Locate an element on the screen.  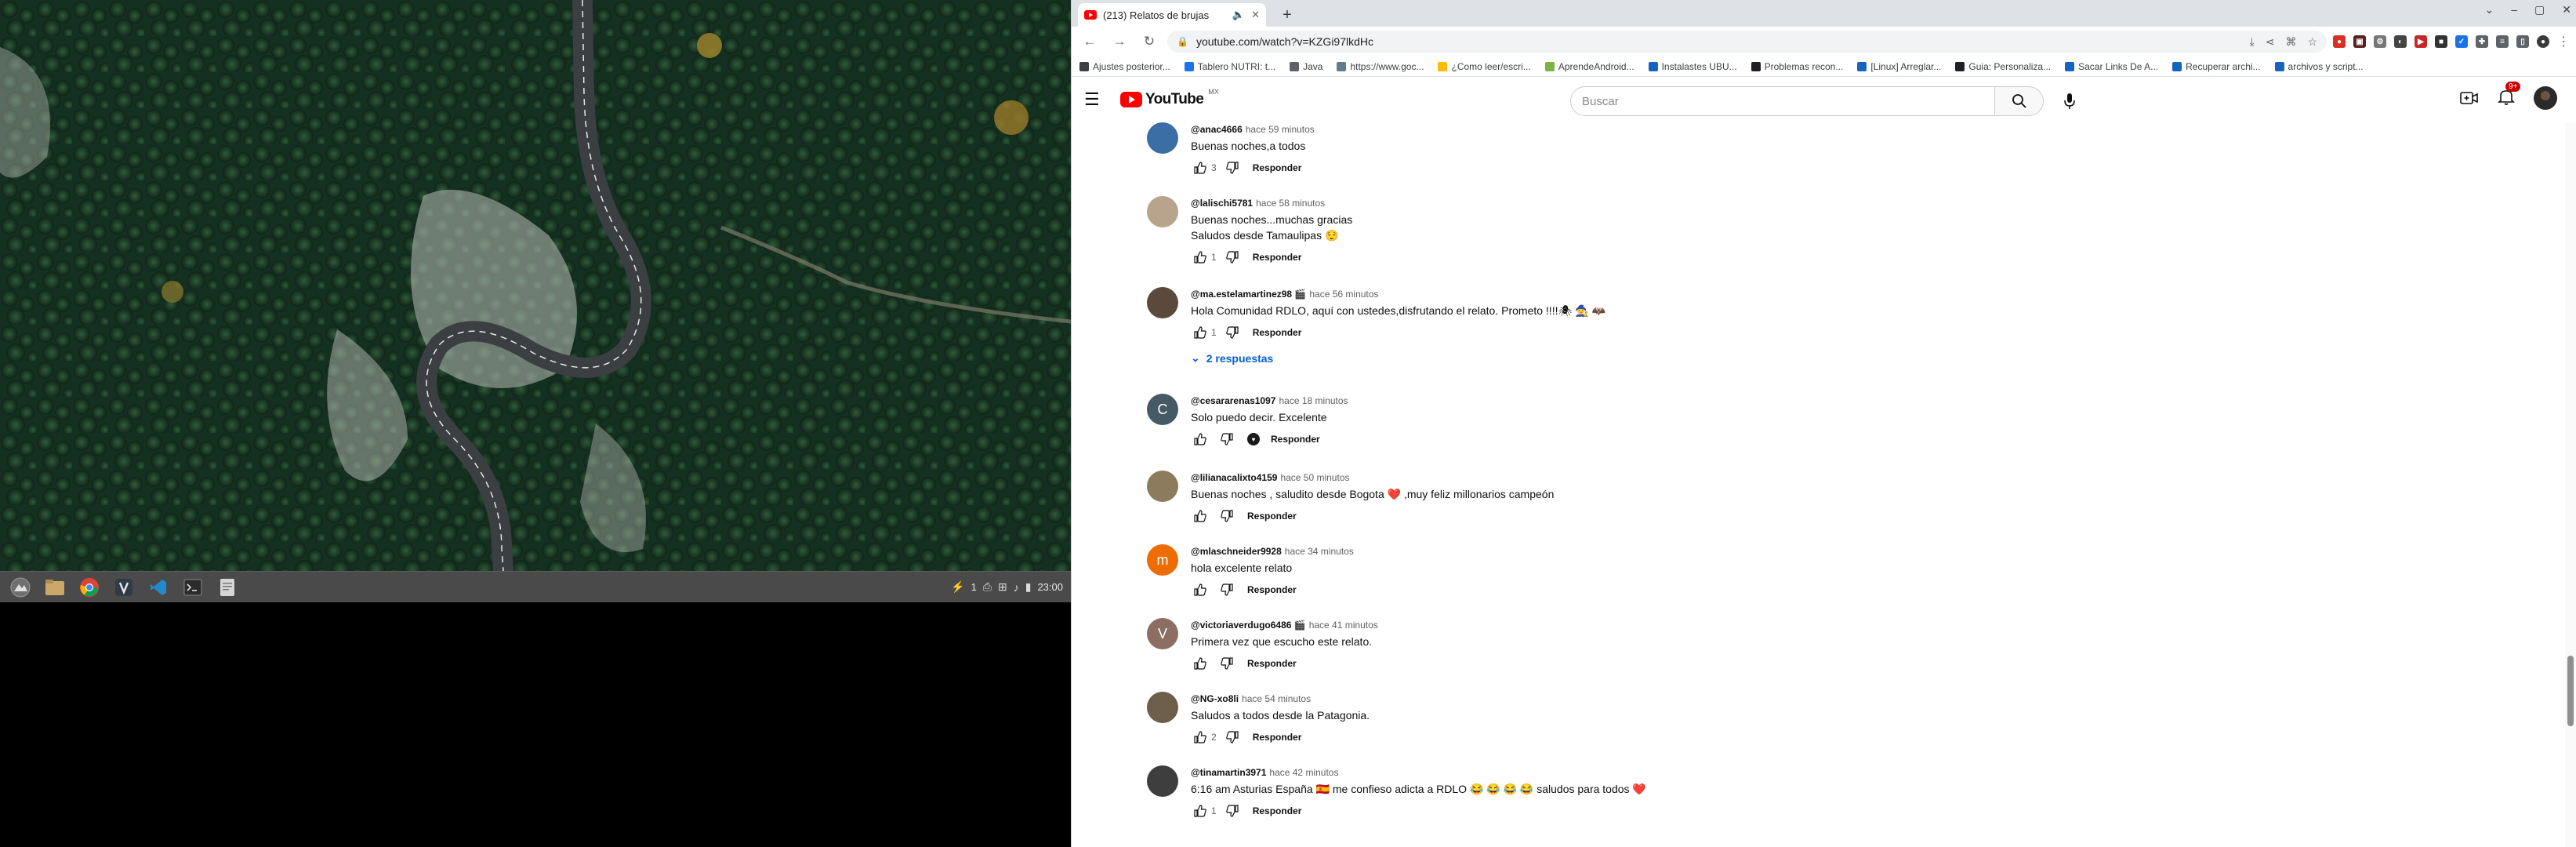
network-icon: ⚡ is located at coordinates (958, 587).